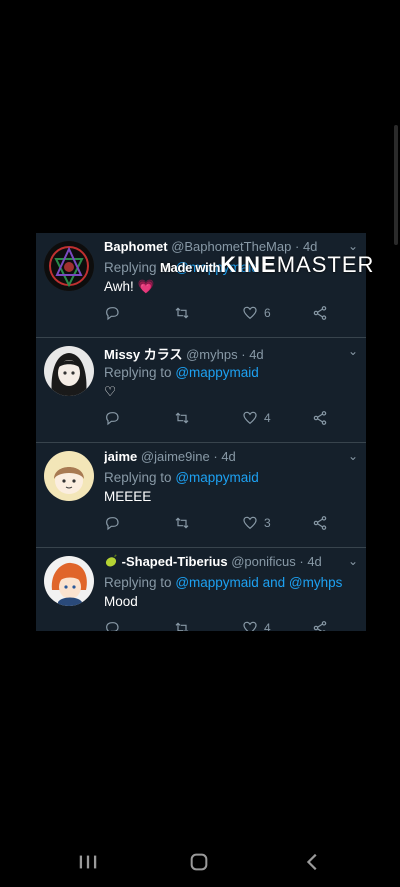 This screenshot has width=400, height=887. Describe the element at coordinates (212, 354) in the screenshot. I see `user-handle: @myhps` at that location.